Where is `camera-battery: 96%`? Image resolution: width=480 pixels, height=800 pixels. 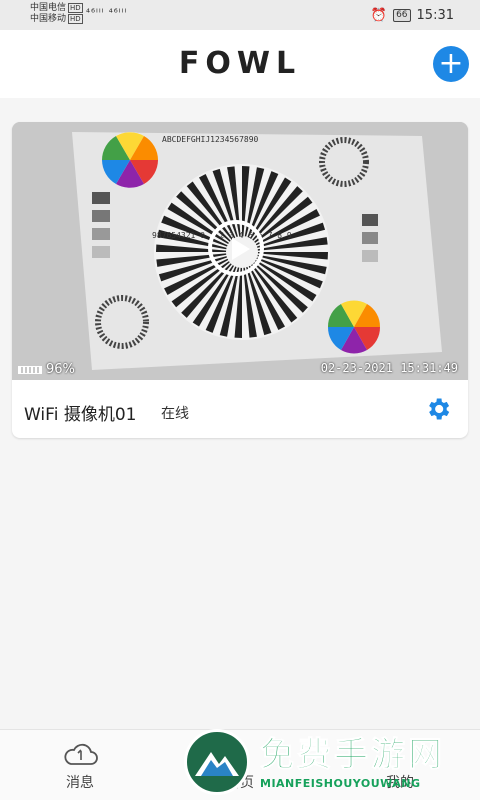
camera-battery: 96% is located at coordinates (46, 369).